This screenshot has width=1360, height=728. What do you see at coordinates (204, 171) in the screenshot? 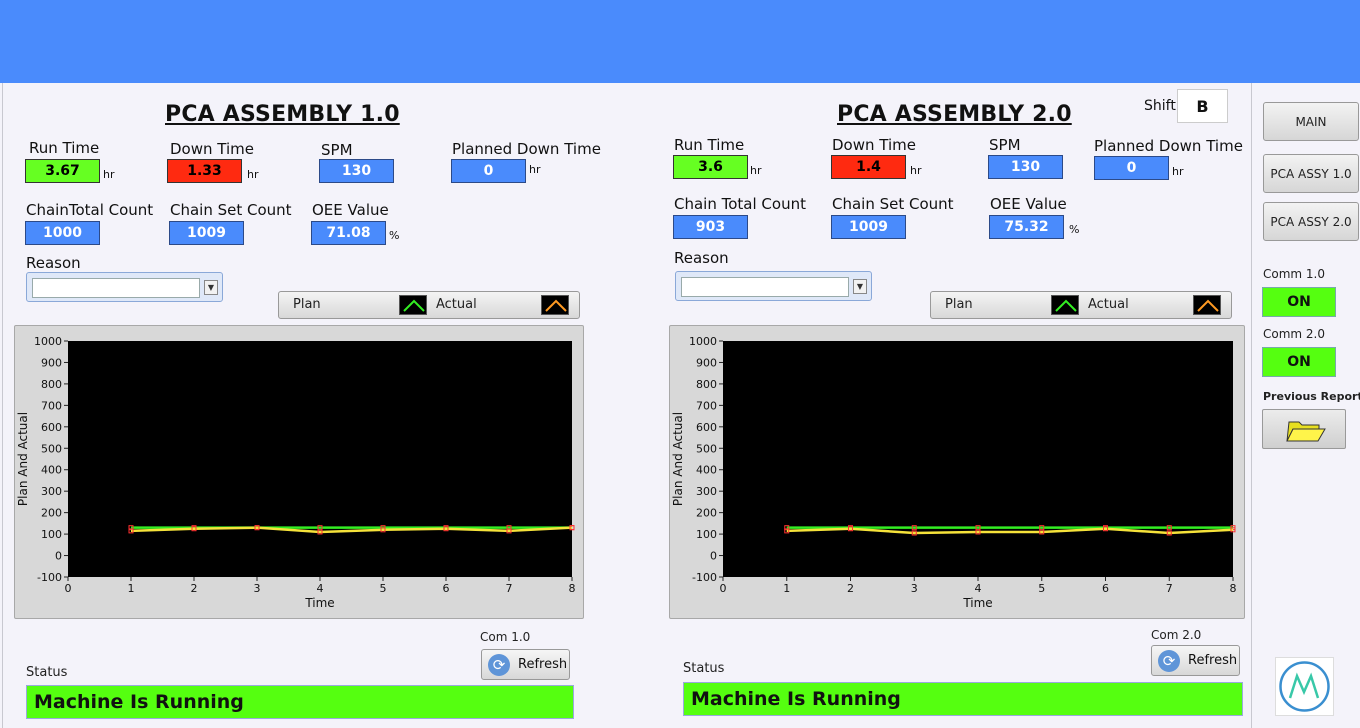
I see `down-time-indicator: 1.33` at bounding box center [204, 171].